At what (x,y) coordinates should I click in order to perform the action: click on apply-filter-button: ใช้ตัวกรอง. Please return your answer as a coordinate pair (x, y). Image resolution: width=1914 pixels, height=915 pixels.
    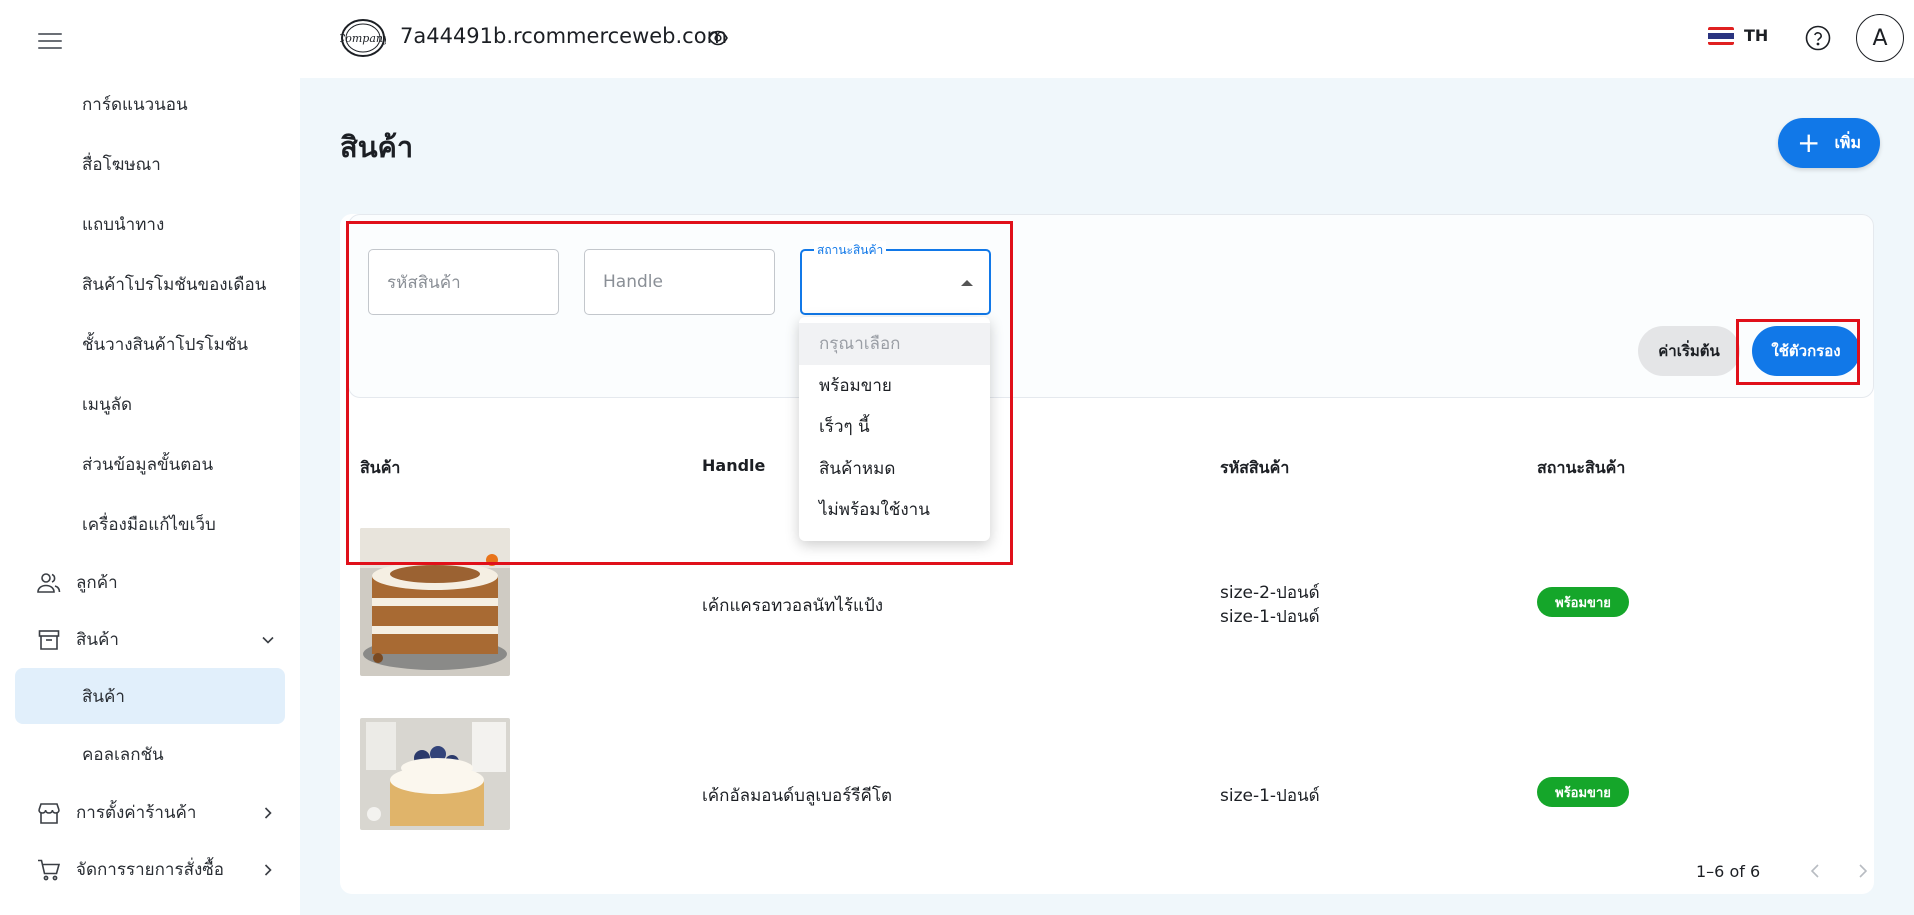
    Looking at the image, I should click on (1806, 351).